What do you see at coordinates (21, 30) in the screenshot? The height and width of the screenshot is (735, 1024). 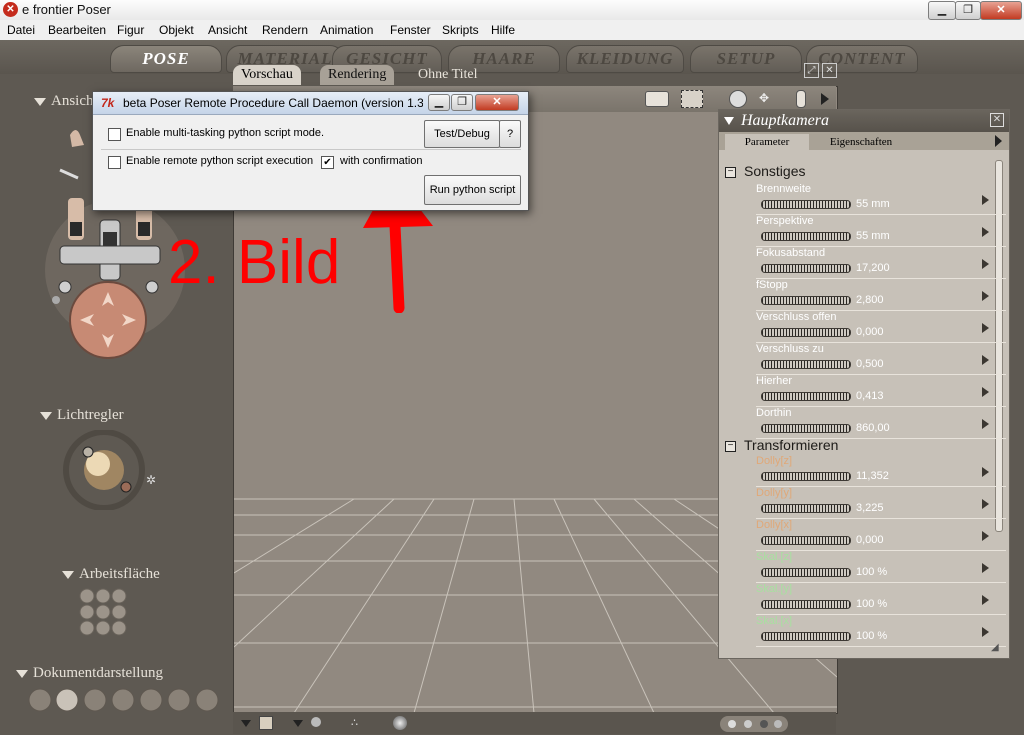 I see `menu-datei: Datei` at bounding box center [21, 30].